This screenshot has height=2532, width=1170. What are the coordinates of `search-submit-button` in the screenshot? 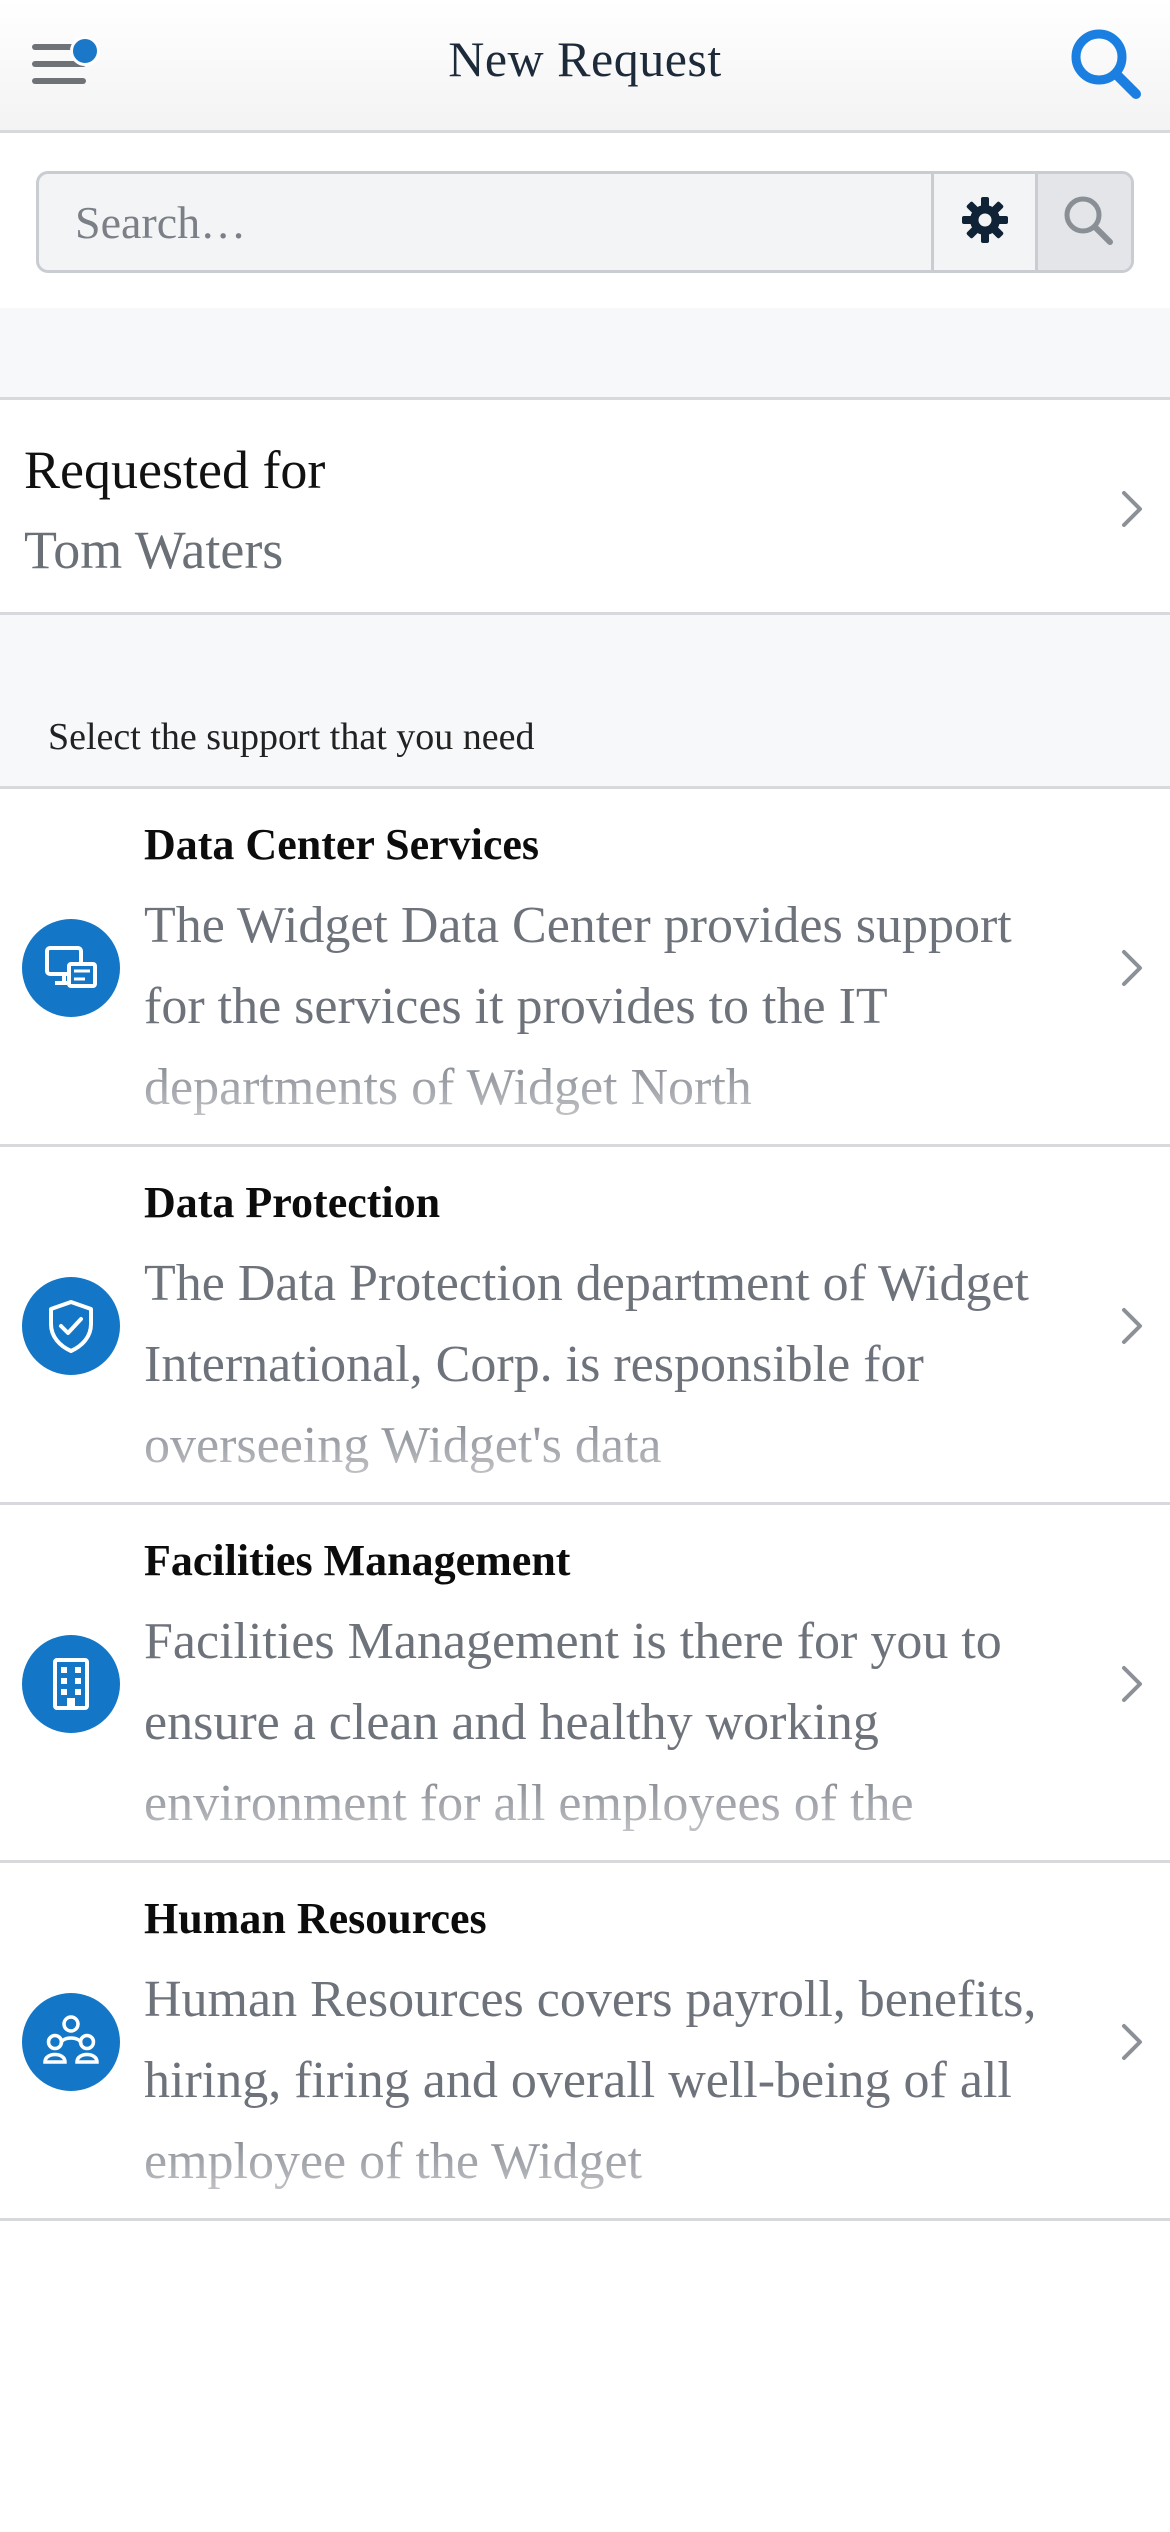 It's located at (1083, 222).